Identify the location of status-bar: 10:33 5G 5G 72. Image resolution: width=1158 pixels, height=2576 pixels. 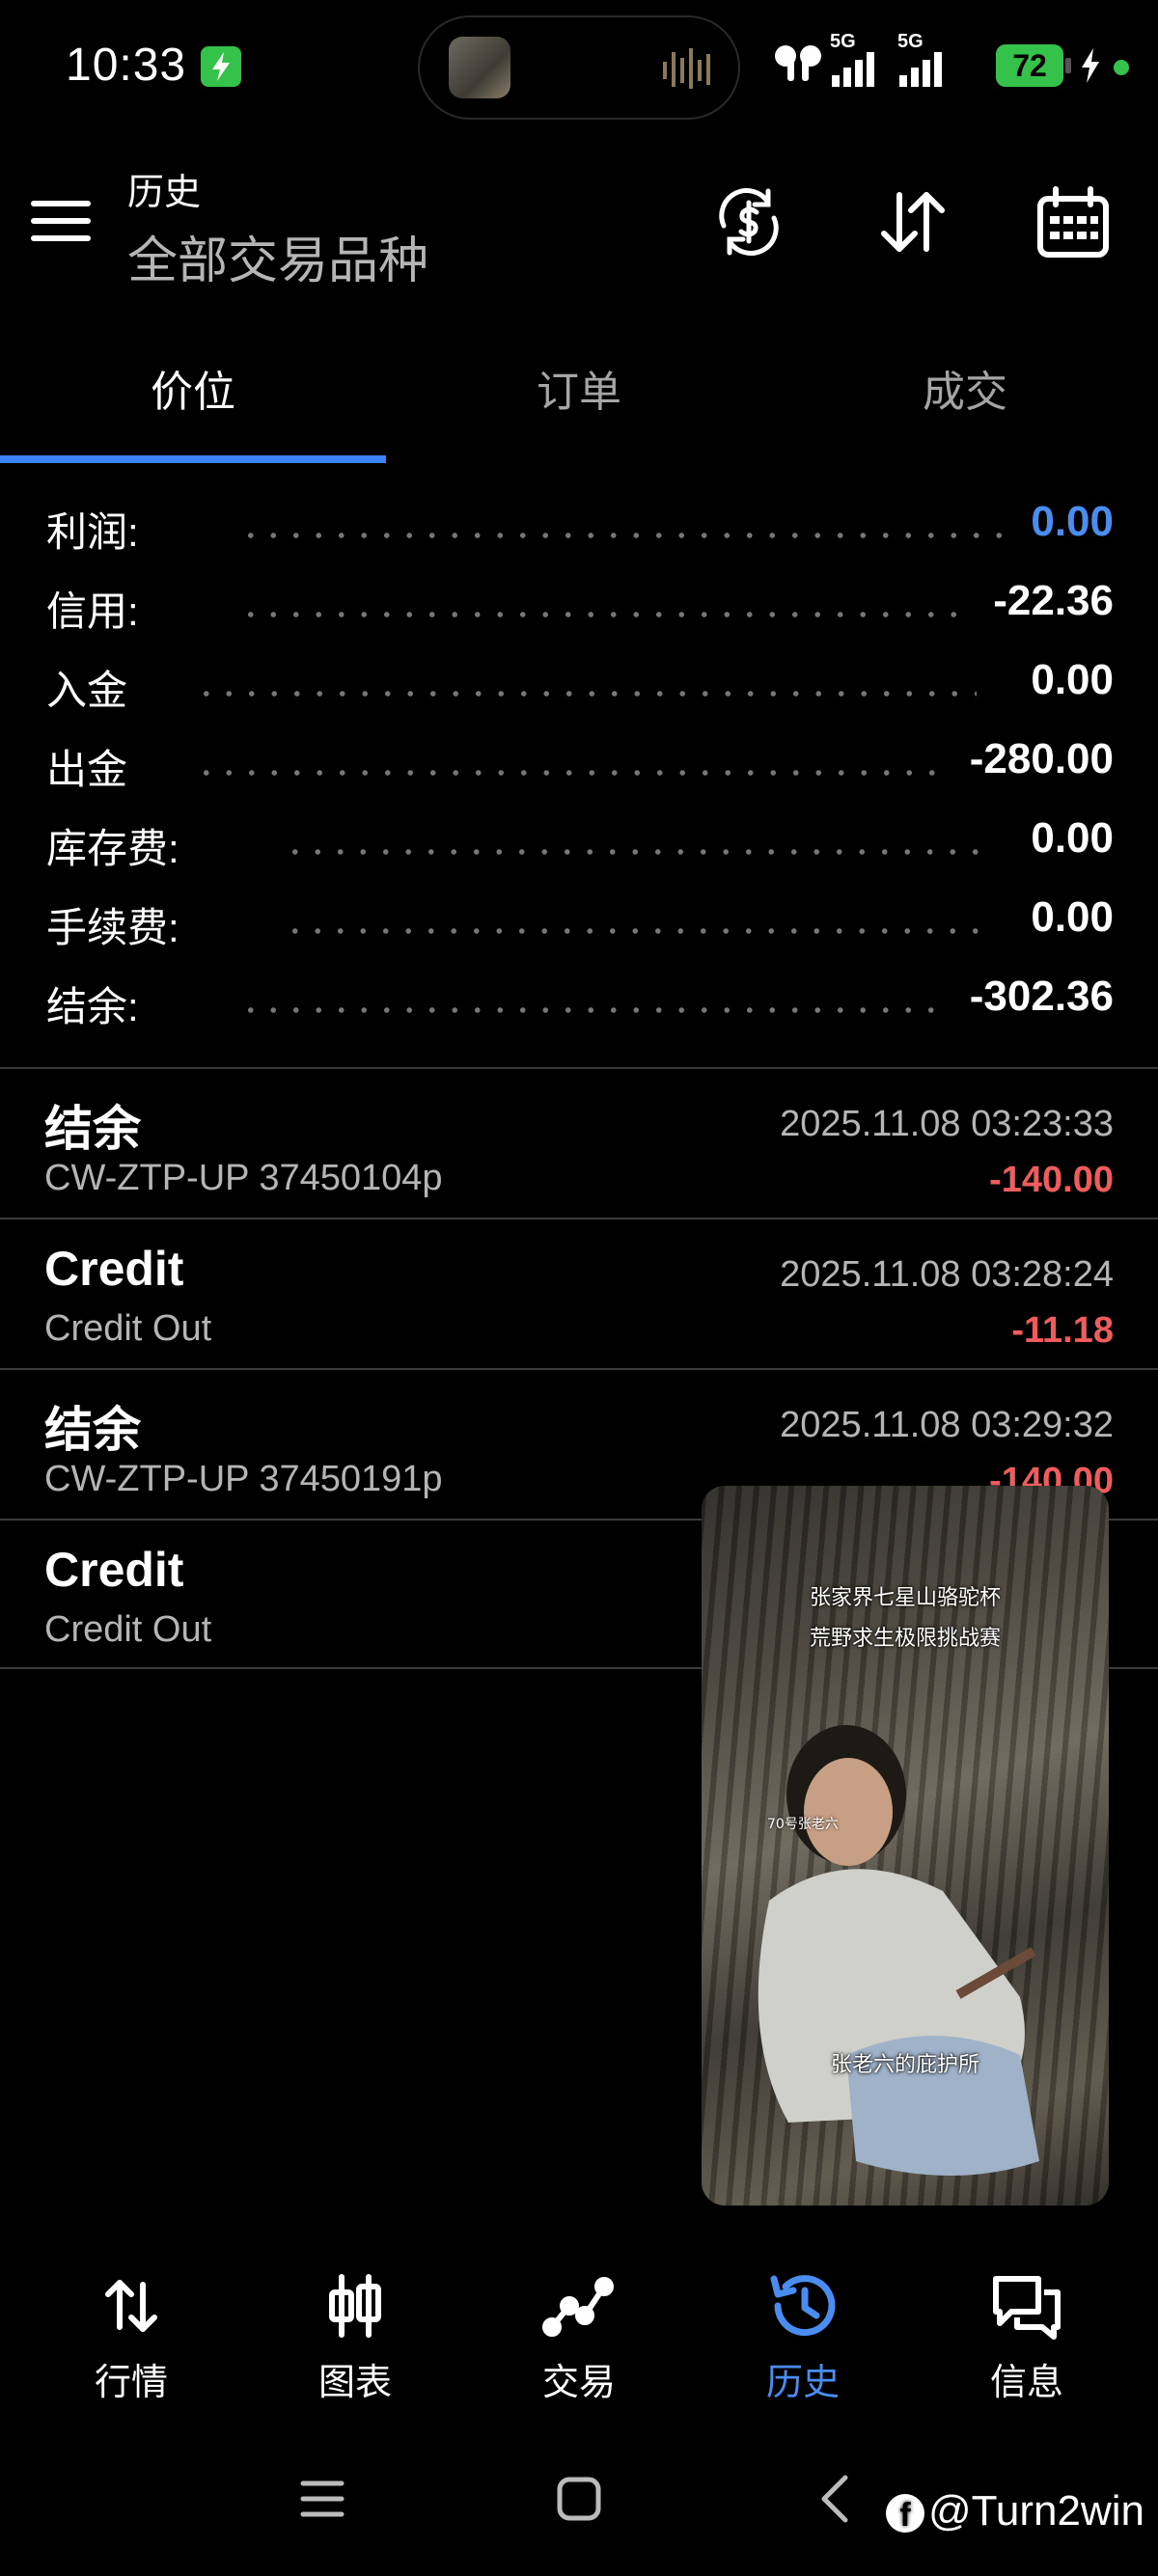
(579, 67).